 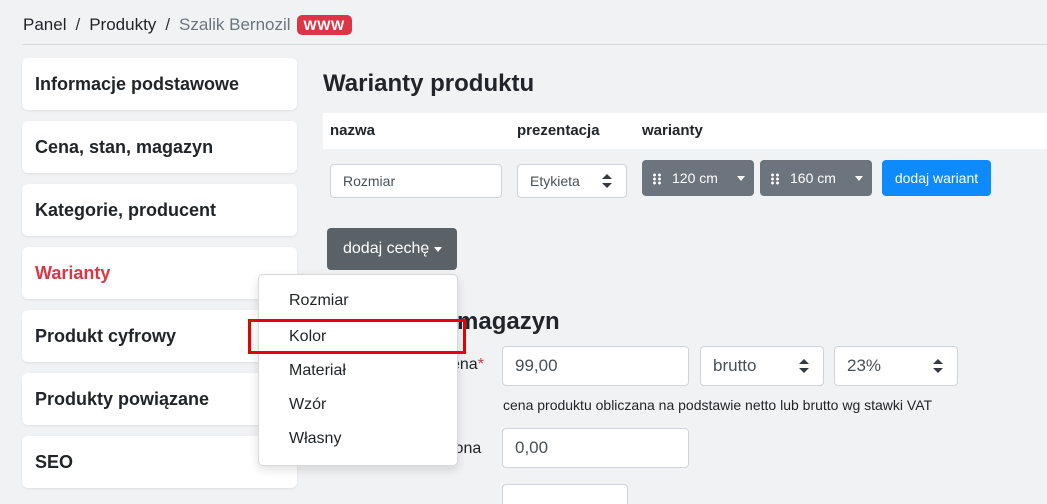 What do you see at coordinates (324, 25) in the screenshot?
I see `www-badge: WWW` at bounding box center [324, 25].